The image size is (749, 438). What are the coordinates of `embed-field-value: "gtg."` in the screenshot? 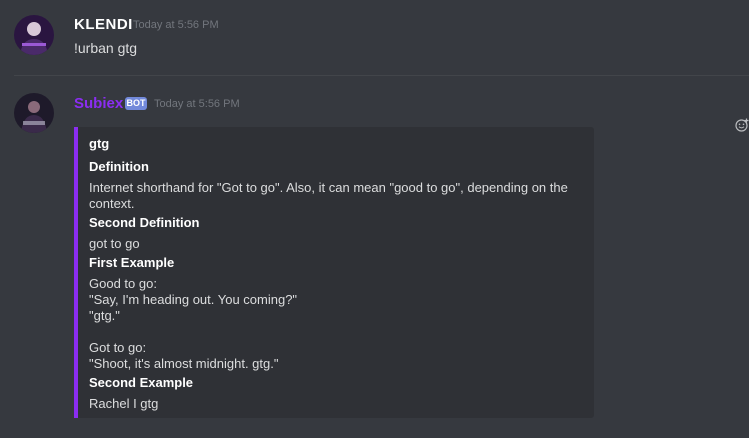 It's located at (104, 315).